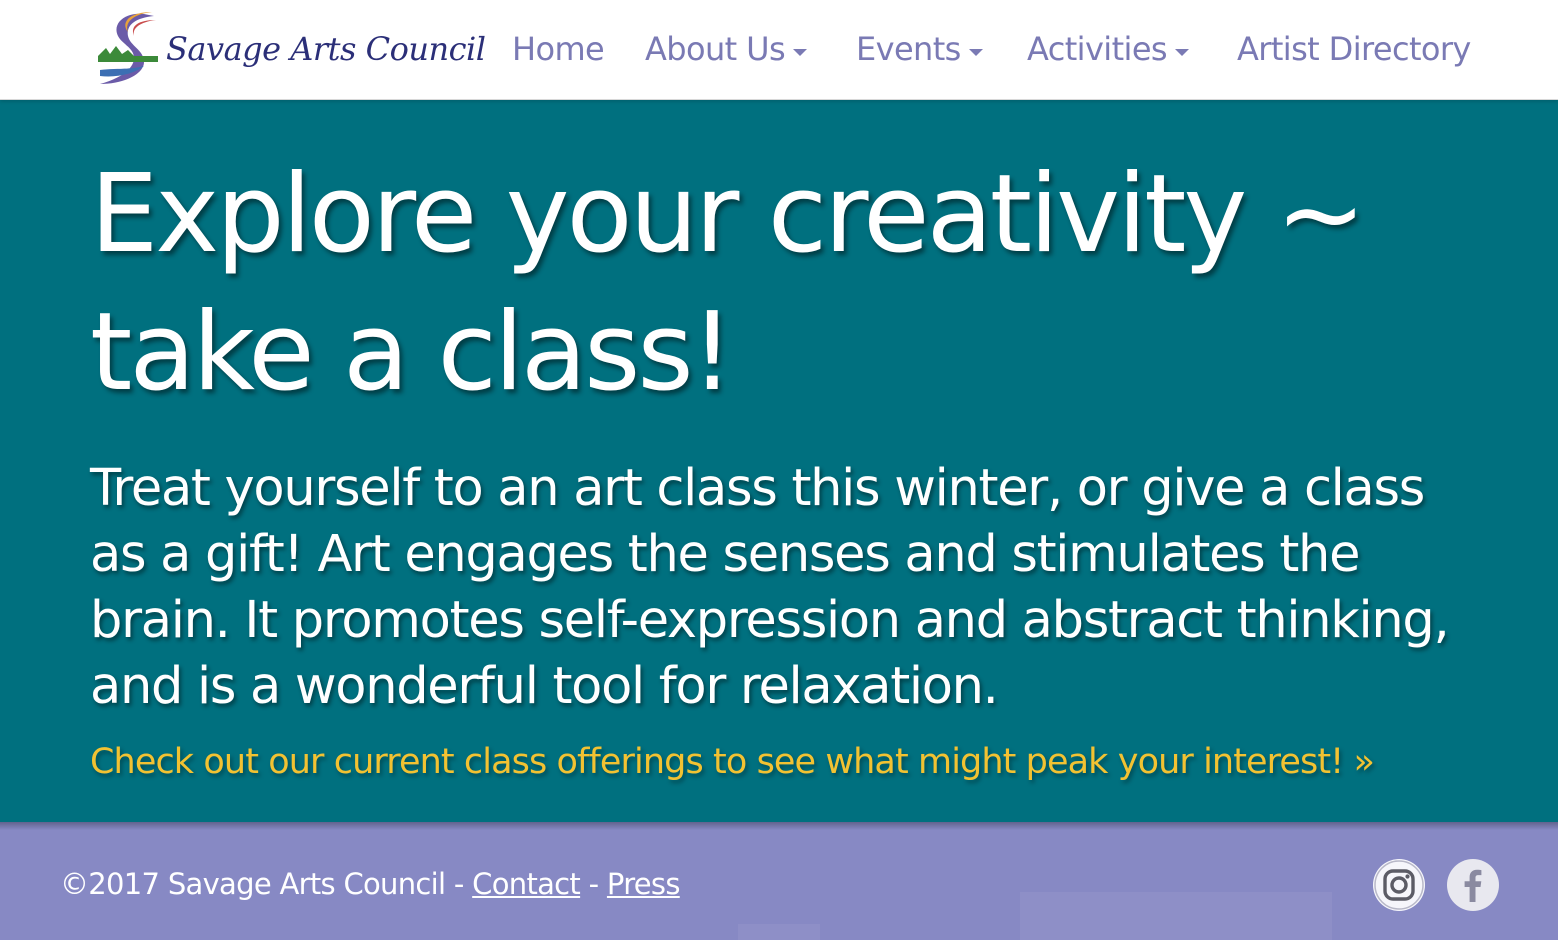 This screenshot has width=1558, height=940. I want to click on faded-widget-artifact, so click(1176, 916).